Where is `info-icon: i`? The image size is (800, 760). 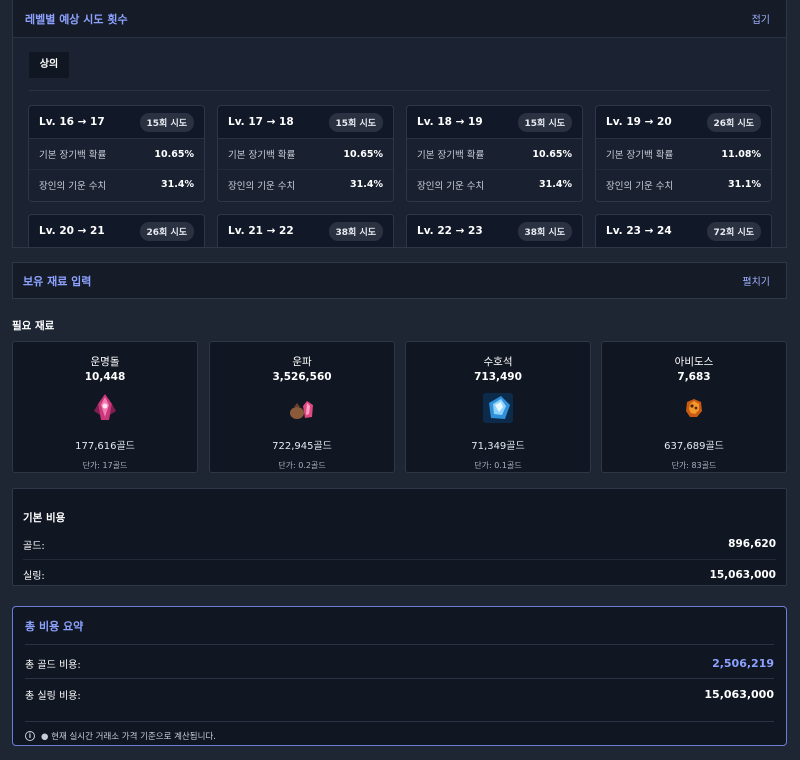 info-icon: i is located at coordinates (30, 736).